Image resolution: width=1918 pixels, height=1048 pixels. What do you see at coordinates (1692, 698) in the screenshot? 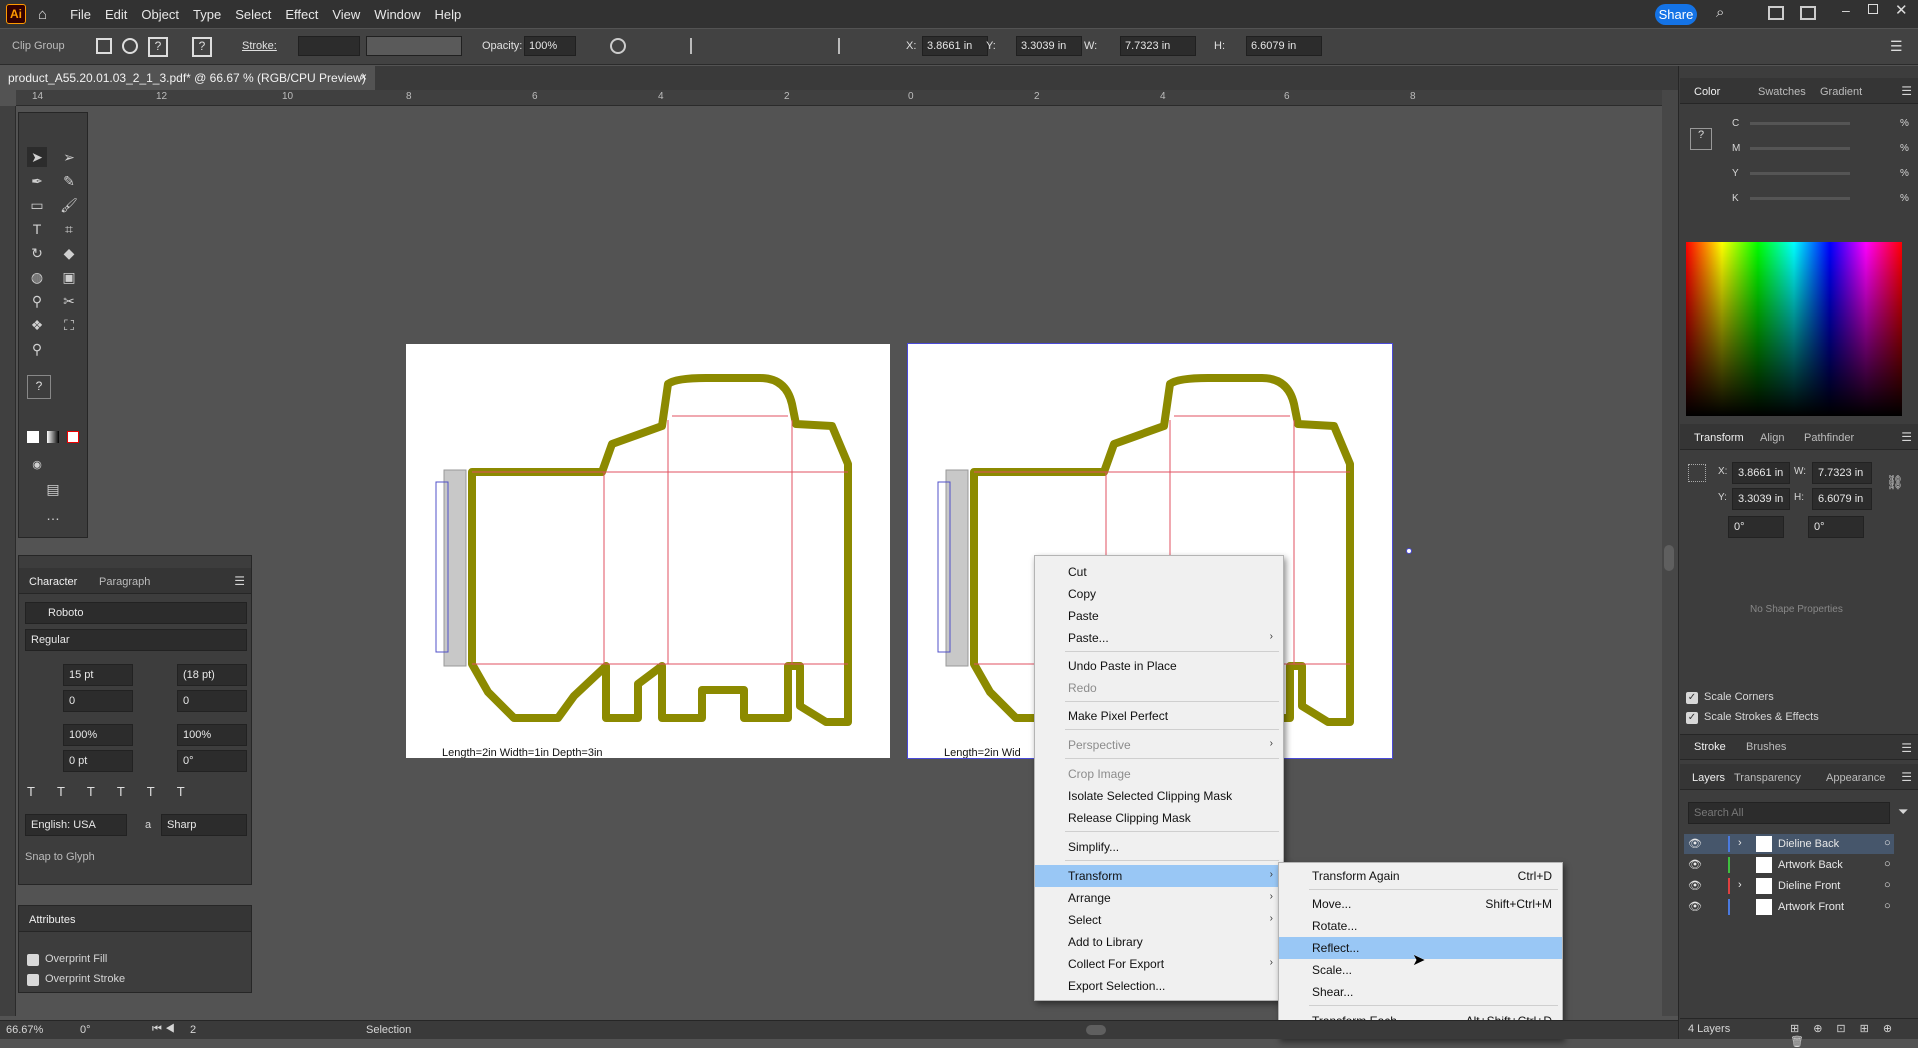
I see `scale-corners-checkbox: ✓` at bounding box center [1692, 698].